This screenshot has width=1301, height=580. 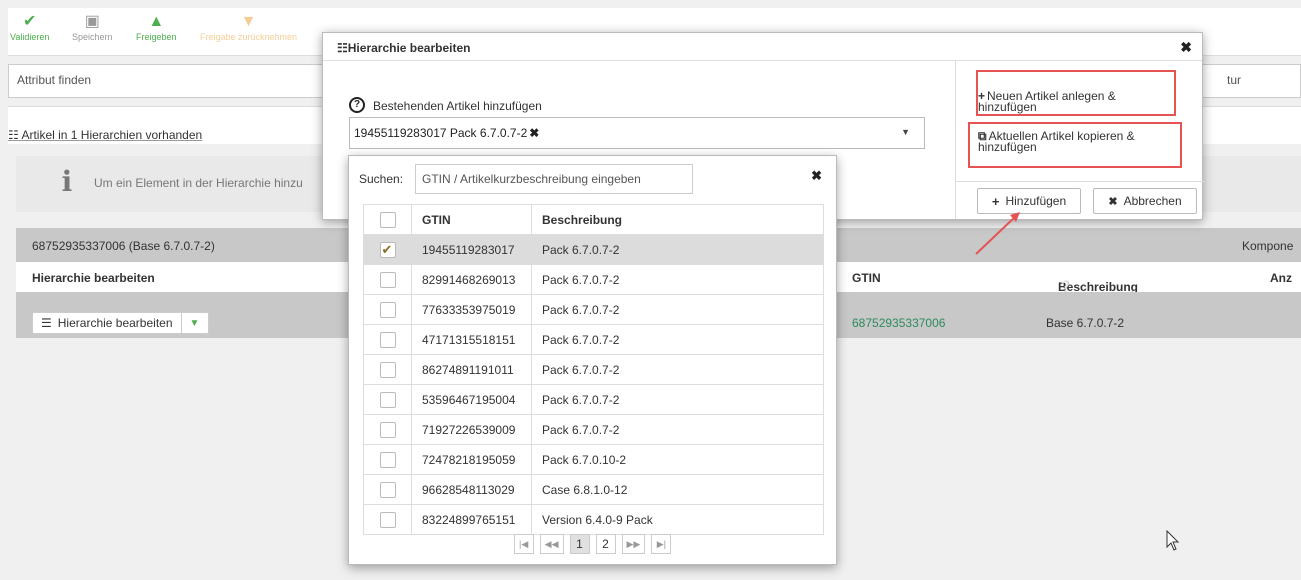 What do you see at coordinates (471, 339) in the screenshot?
I see `row-gtin: 47171315518151` at bounding box center [471, 339].